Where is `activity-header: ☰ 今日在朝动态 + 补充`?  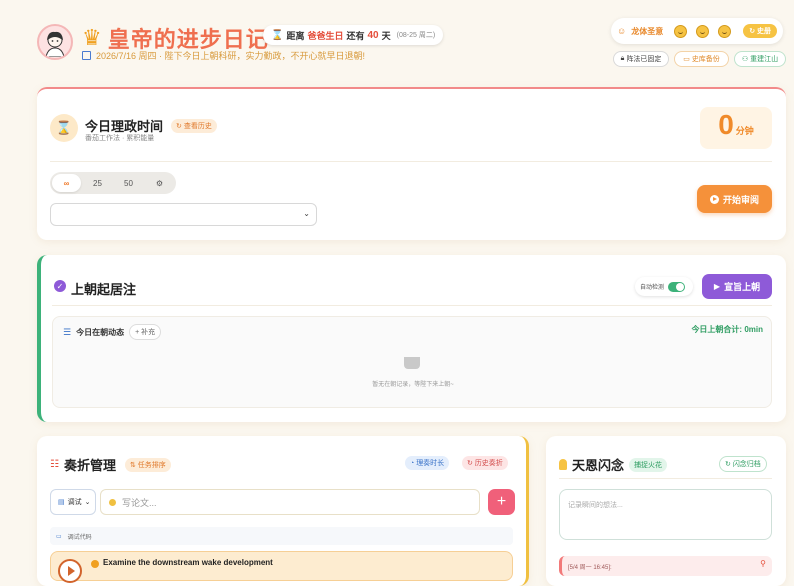
activity-header: ☰ 今日在朝动态 + 补充 is located at coordinates (112, 332).